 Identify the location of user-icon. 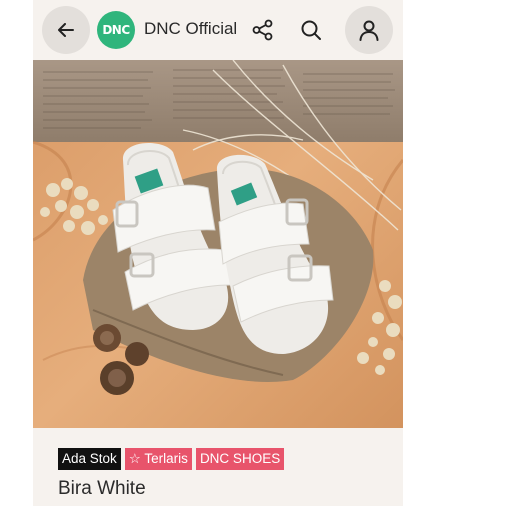
(369, 30).